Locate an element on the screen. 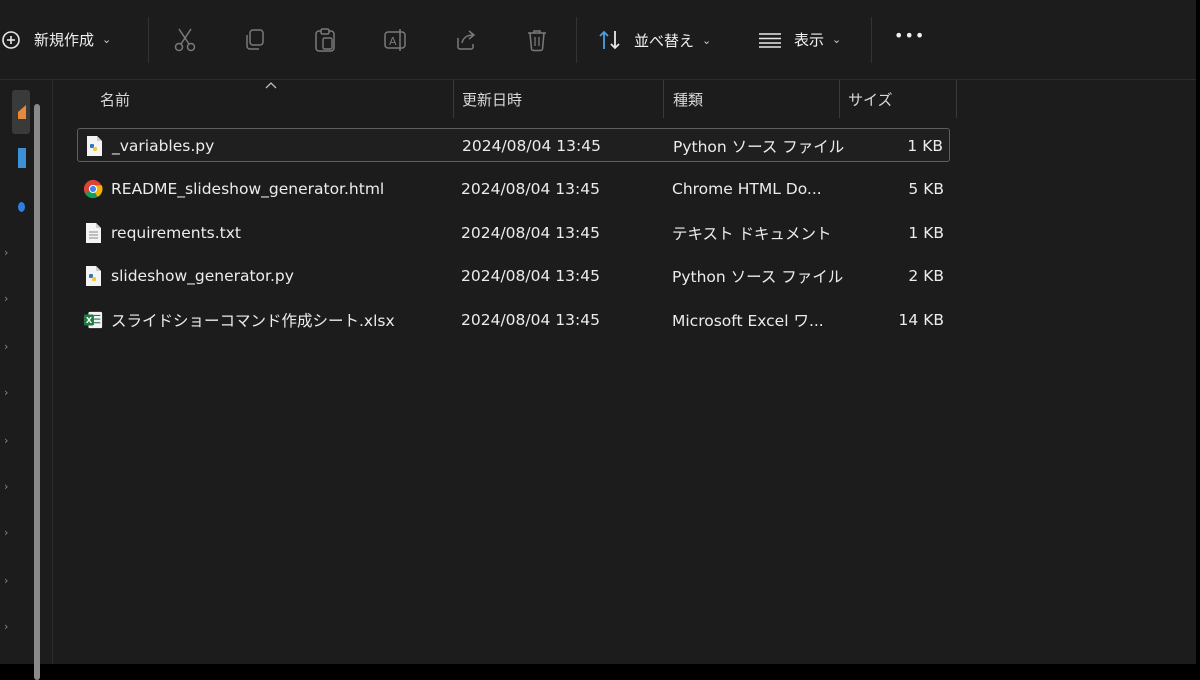 The image size is (1200, 680). nav-scrollbar is located at coordinates (37, 392).